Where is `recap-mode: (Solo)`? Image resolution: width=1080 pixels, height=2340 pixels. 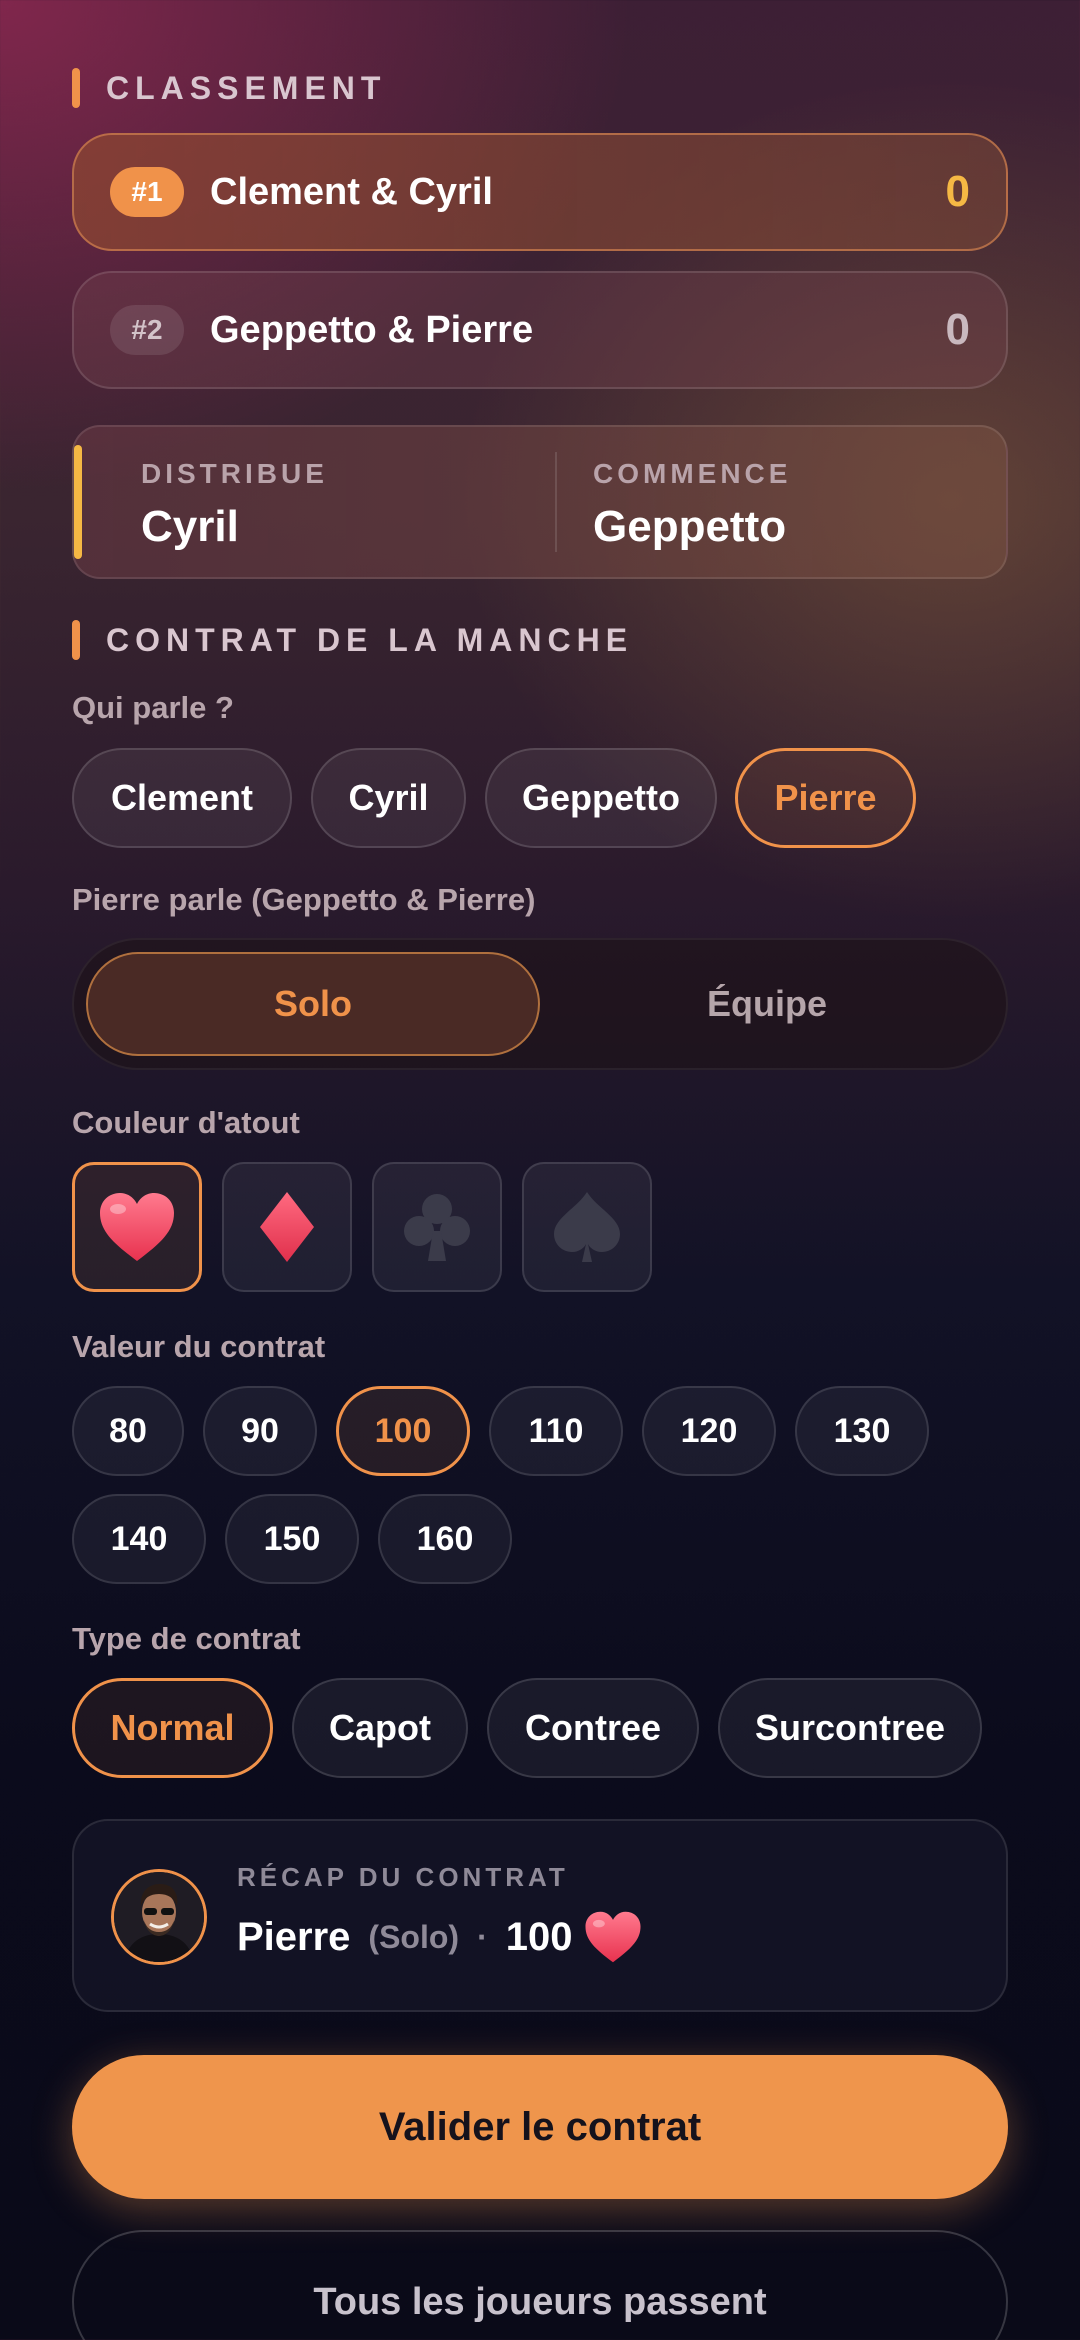 recap-mode: (Solo) is located at coordinates (414, 1936).